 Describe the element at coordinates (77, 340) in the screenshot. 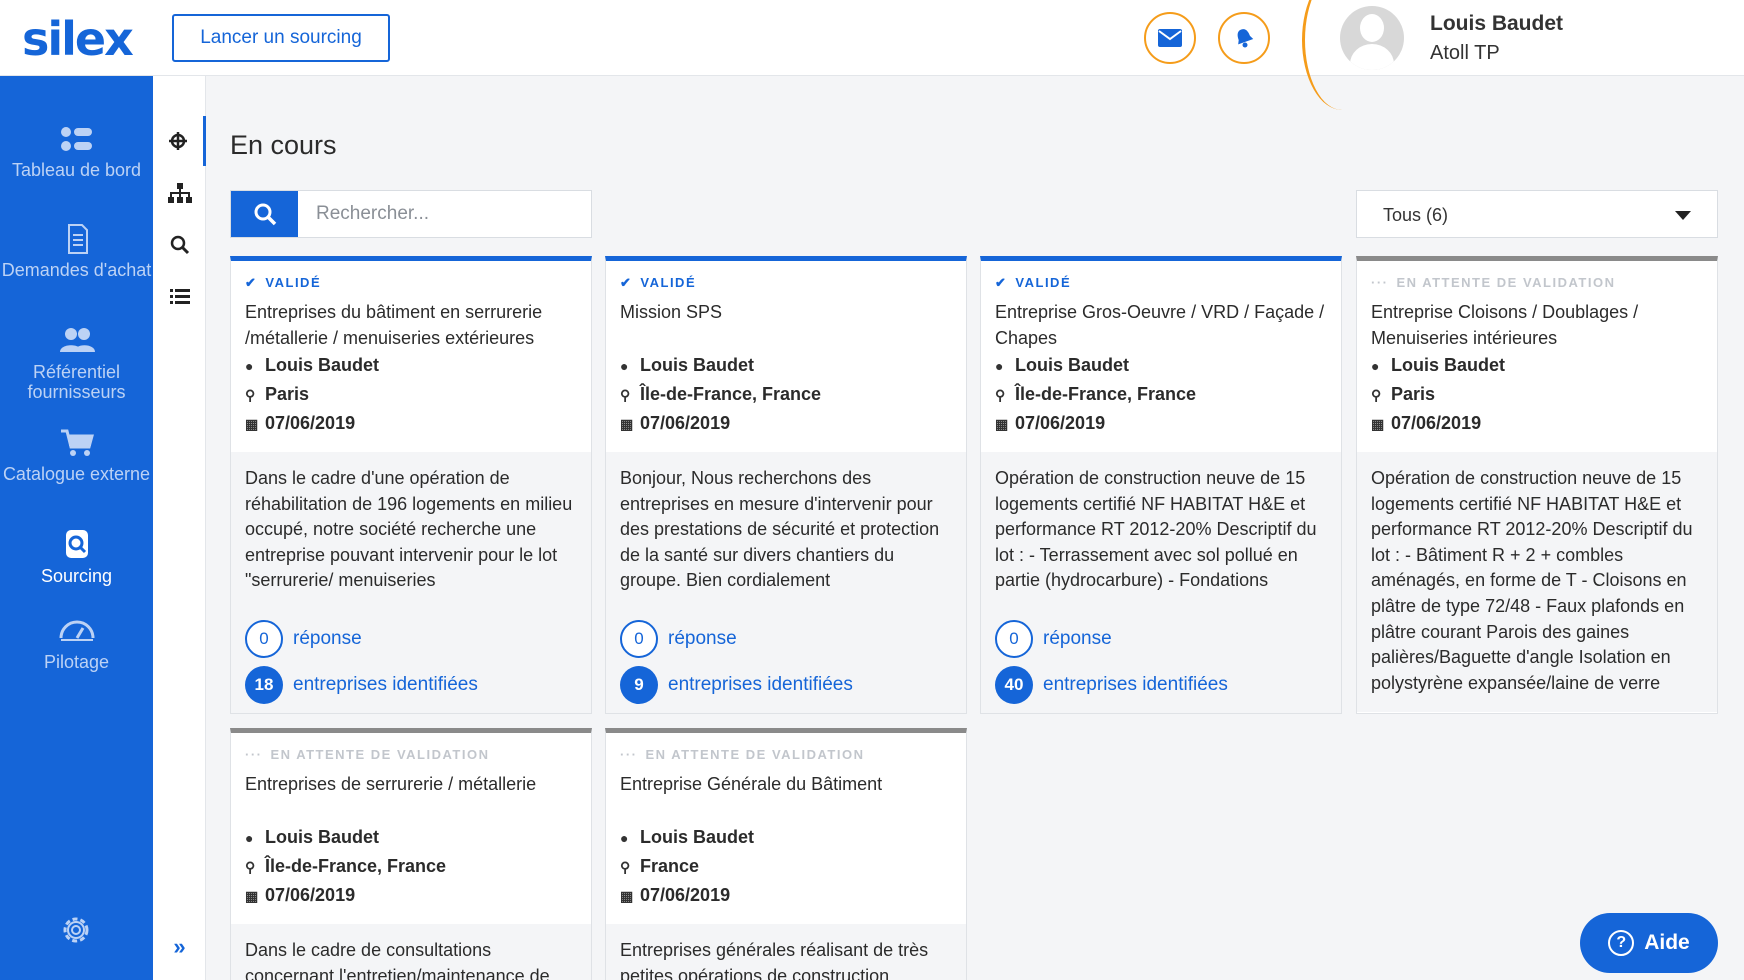

I see `users-icon` at that location.